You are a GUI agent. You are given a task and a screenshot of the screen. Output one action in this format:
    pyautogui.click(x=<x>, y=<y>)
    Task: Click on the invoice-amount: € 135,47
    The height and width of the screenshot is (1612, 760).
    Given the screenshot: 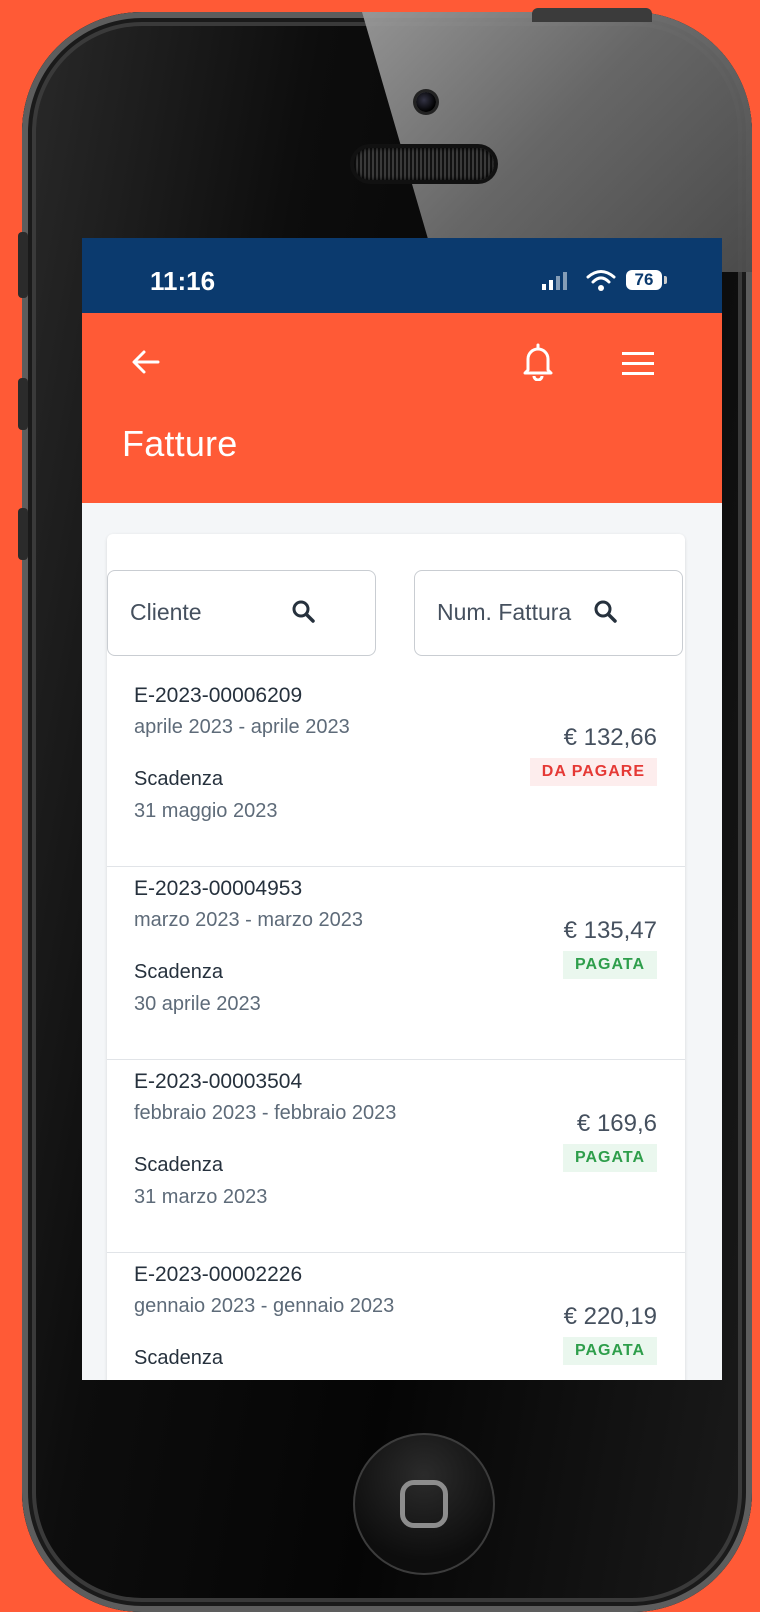 What is the action you would take?
    pyautogui.click(x=610, y=930)
    